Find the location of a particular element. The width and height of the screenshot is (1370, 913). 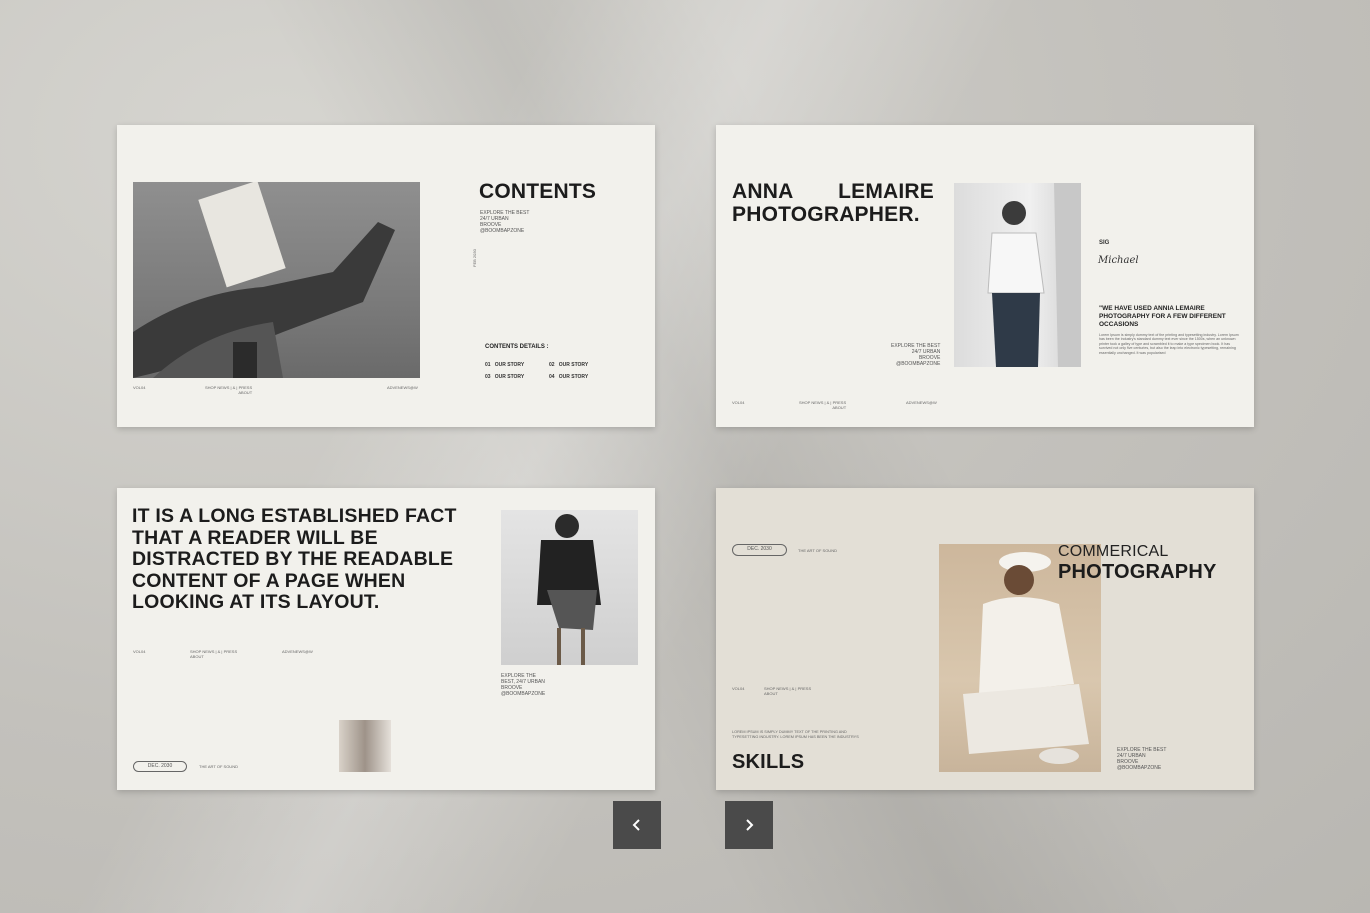

chevron-right-icon is located at coordinates (750, 825).